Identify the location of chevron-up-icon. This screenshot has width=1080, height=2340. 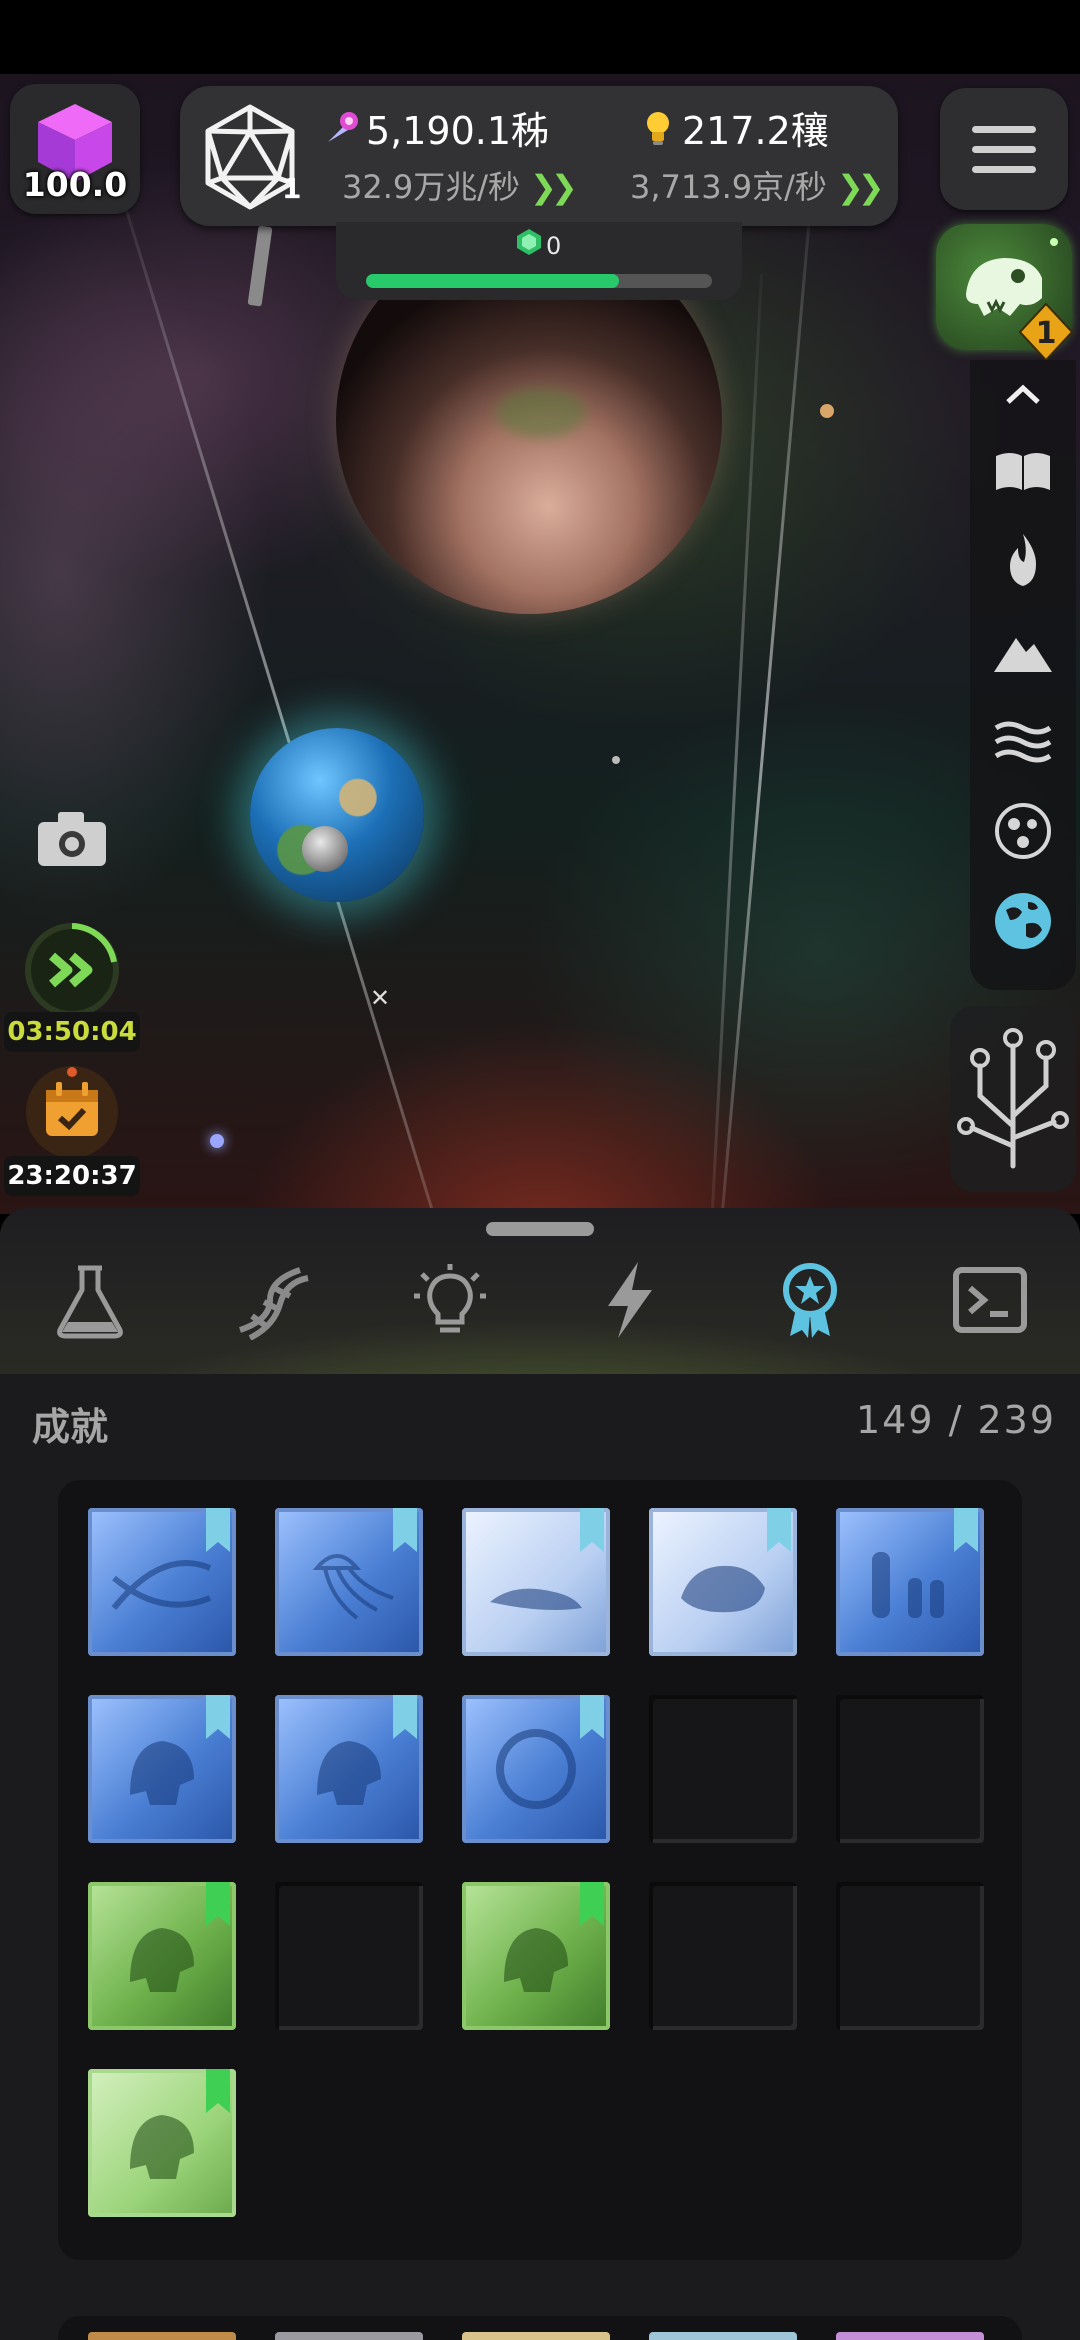
(1023, 394).